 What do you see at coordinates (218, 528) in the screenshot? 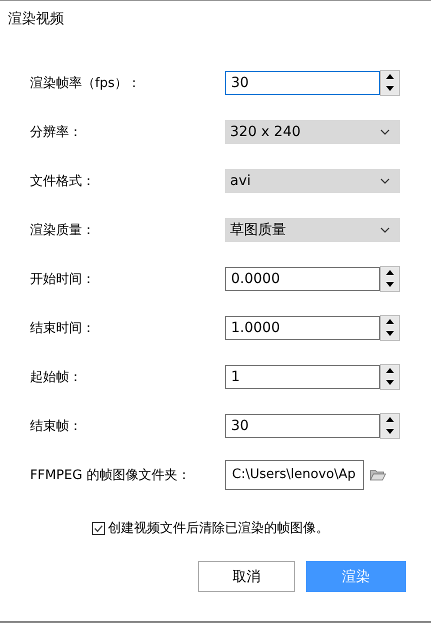
I see `checkbox-label: 创建视频文件后清除已渲染的帧图像。` at bounding box center [218, 528].